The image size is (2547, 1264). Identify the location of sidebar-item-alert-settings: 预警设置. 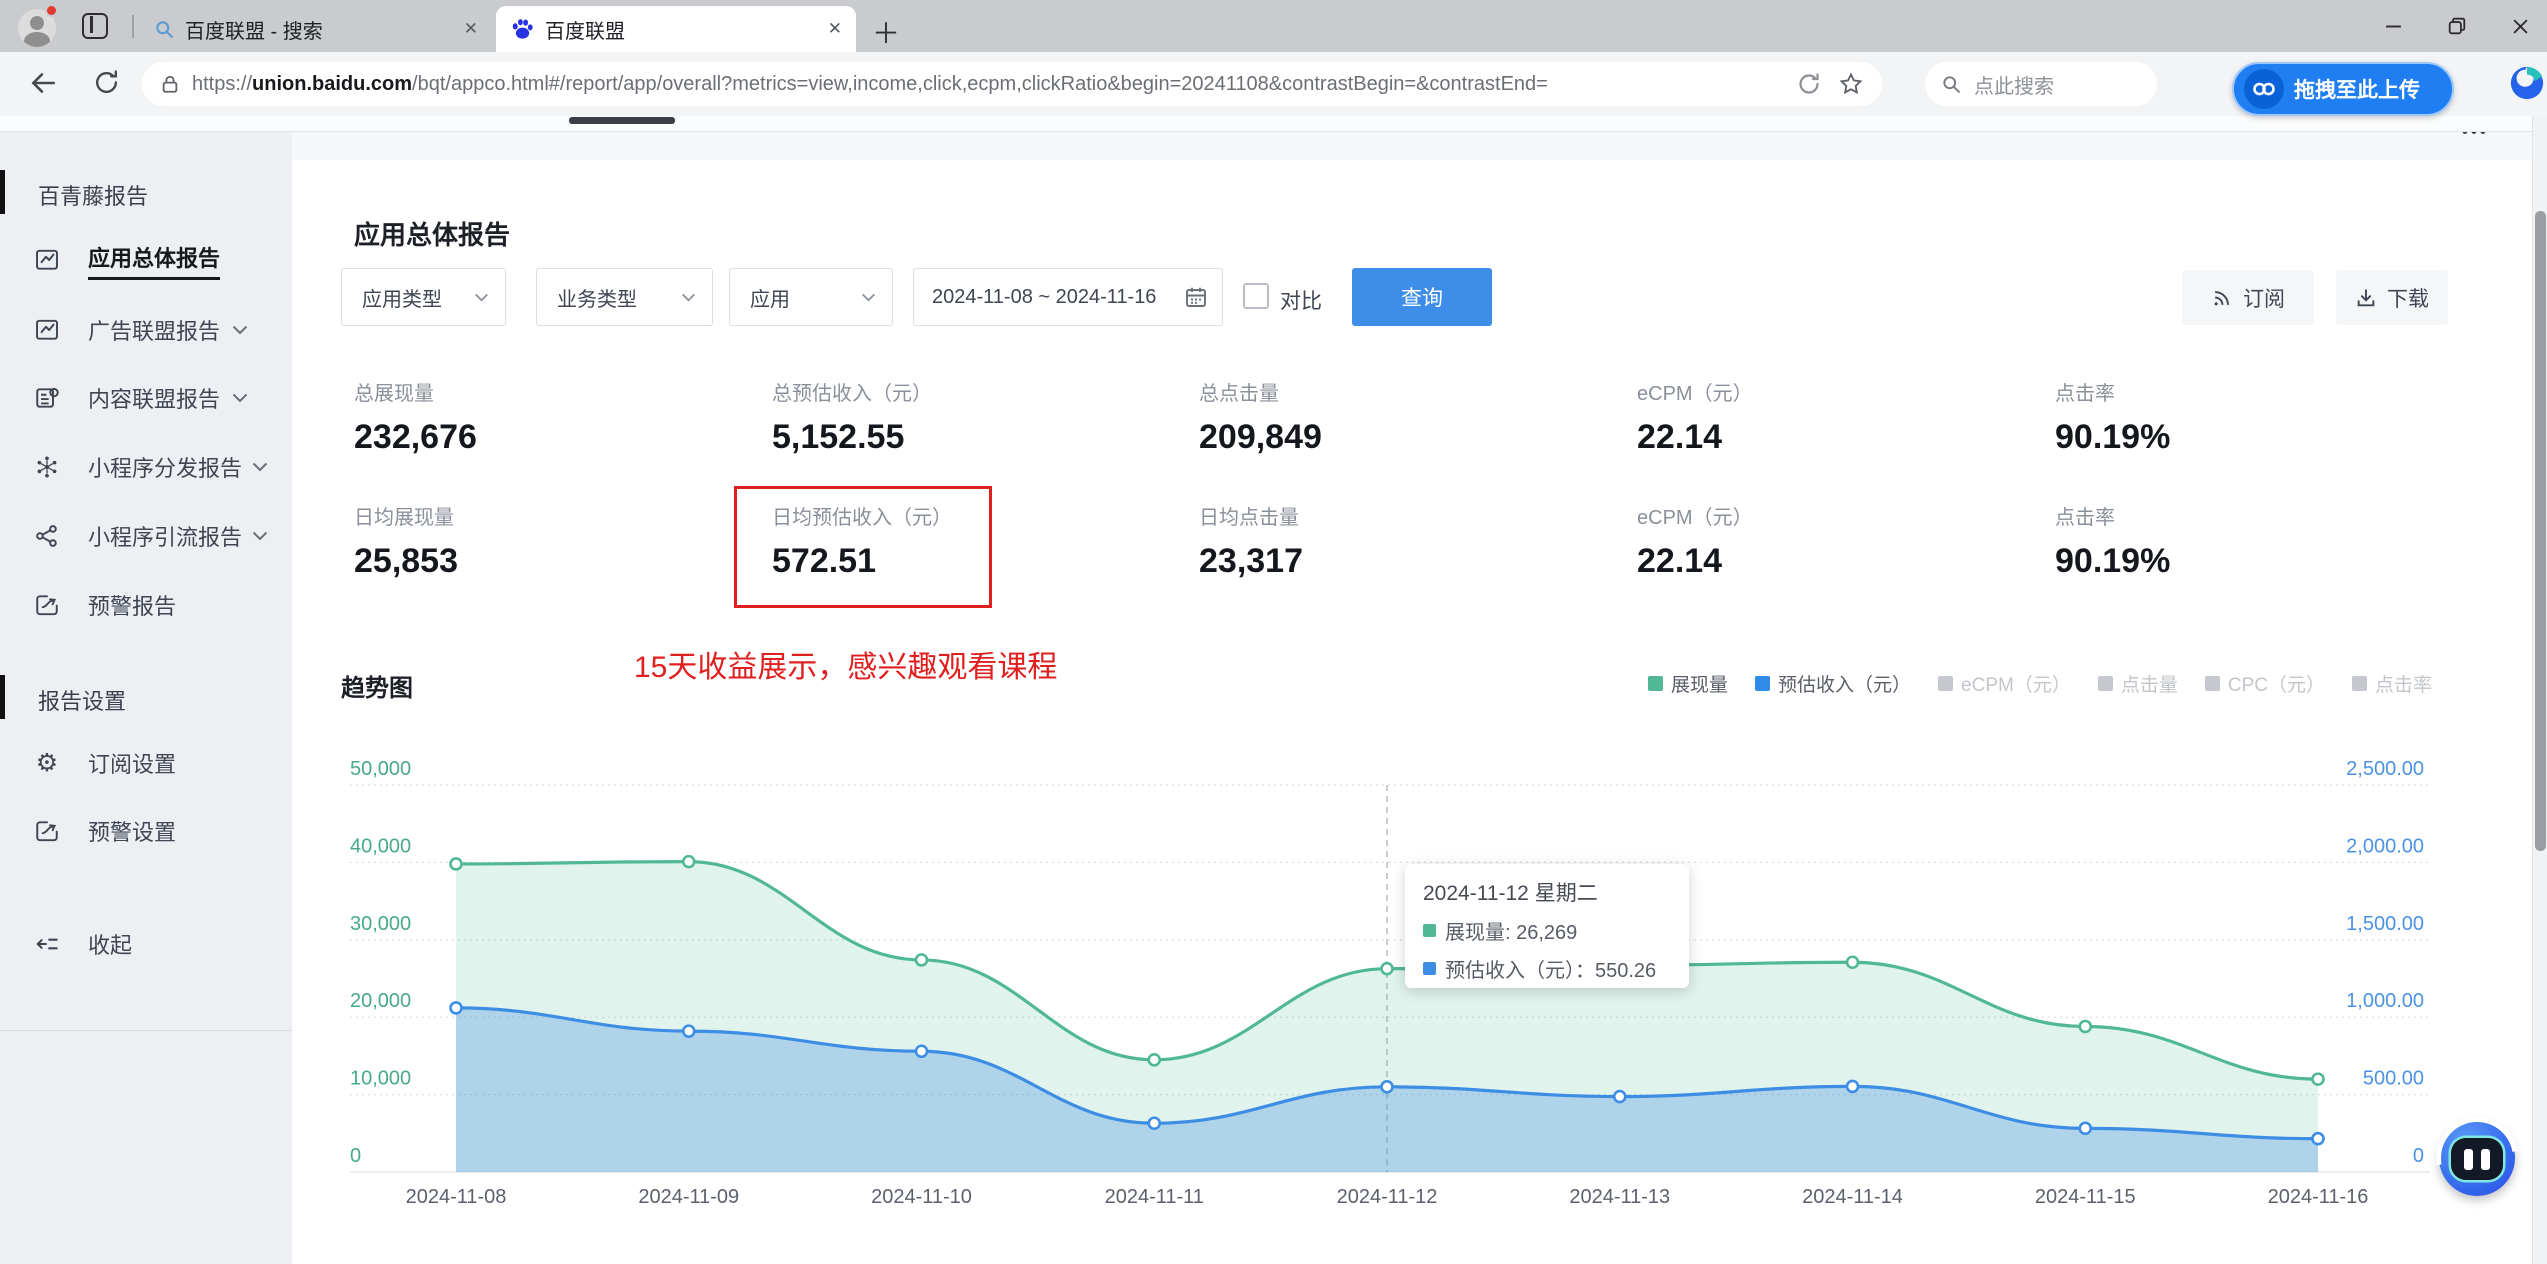
(146, 831).